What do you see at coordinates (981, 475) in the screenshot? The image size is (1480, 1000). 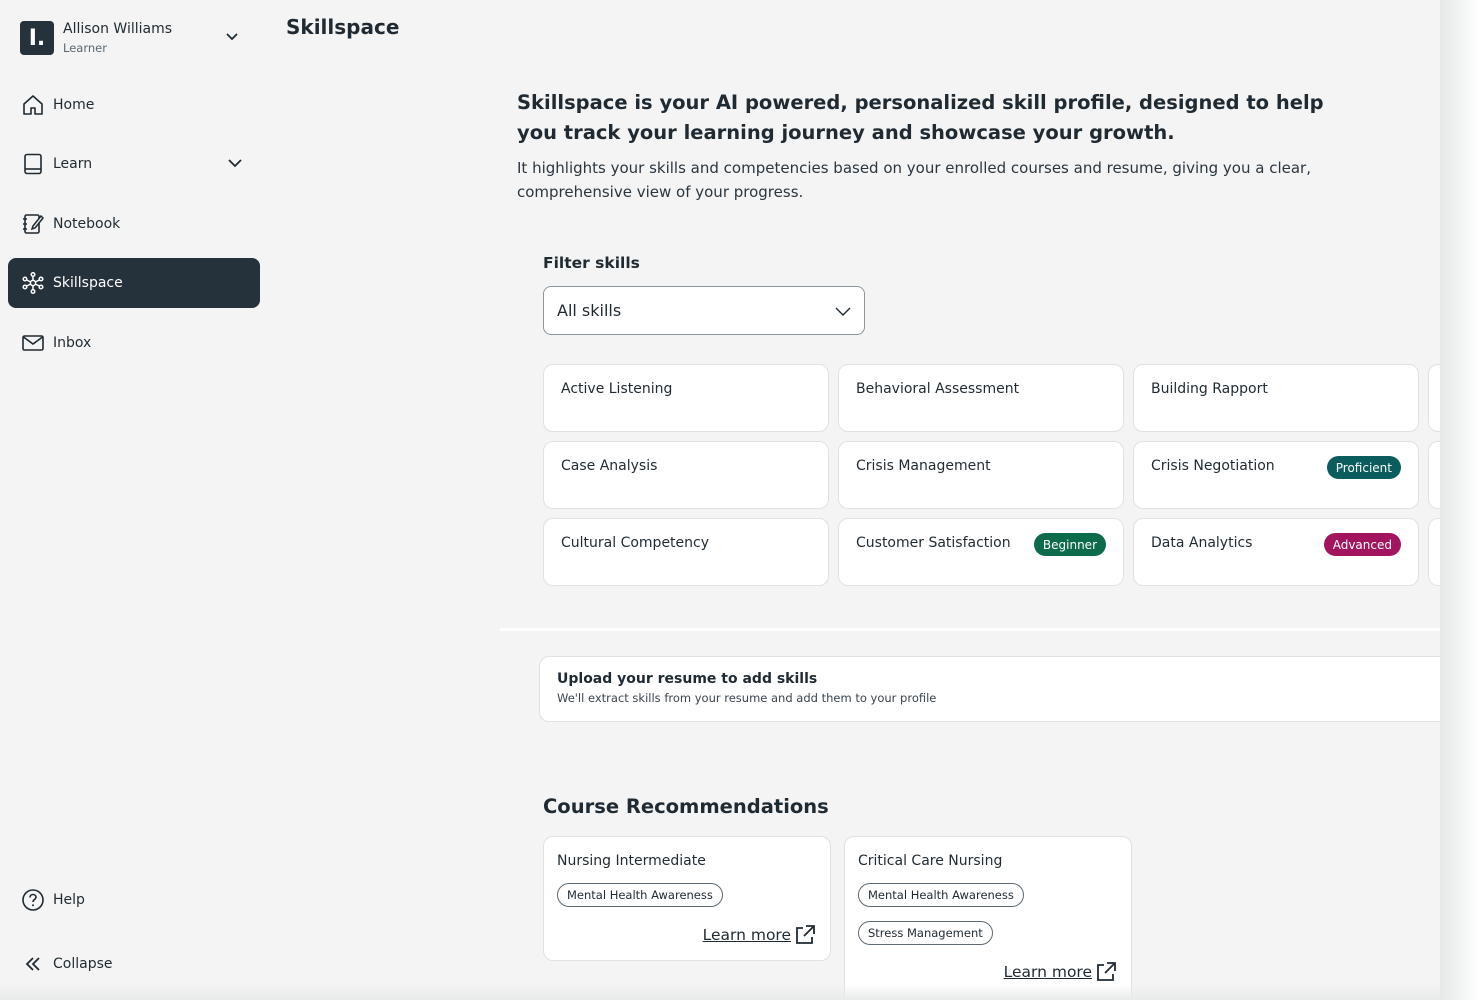 I see `skill-card: Crisis Management` at bounding box center [981, 475].